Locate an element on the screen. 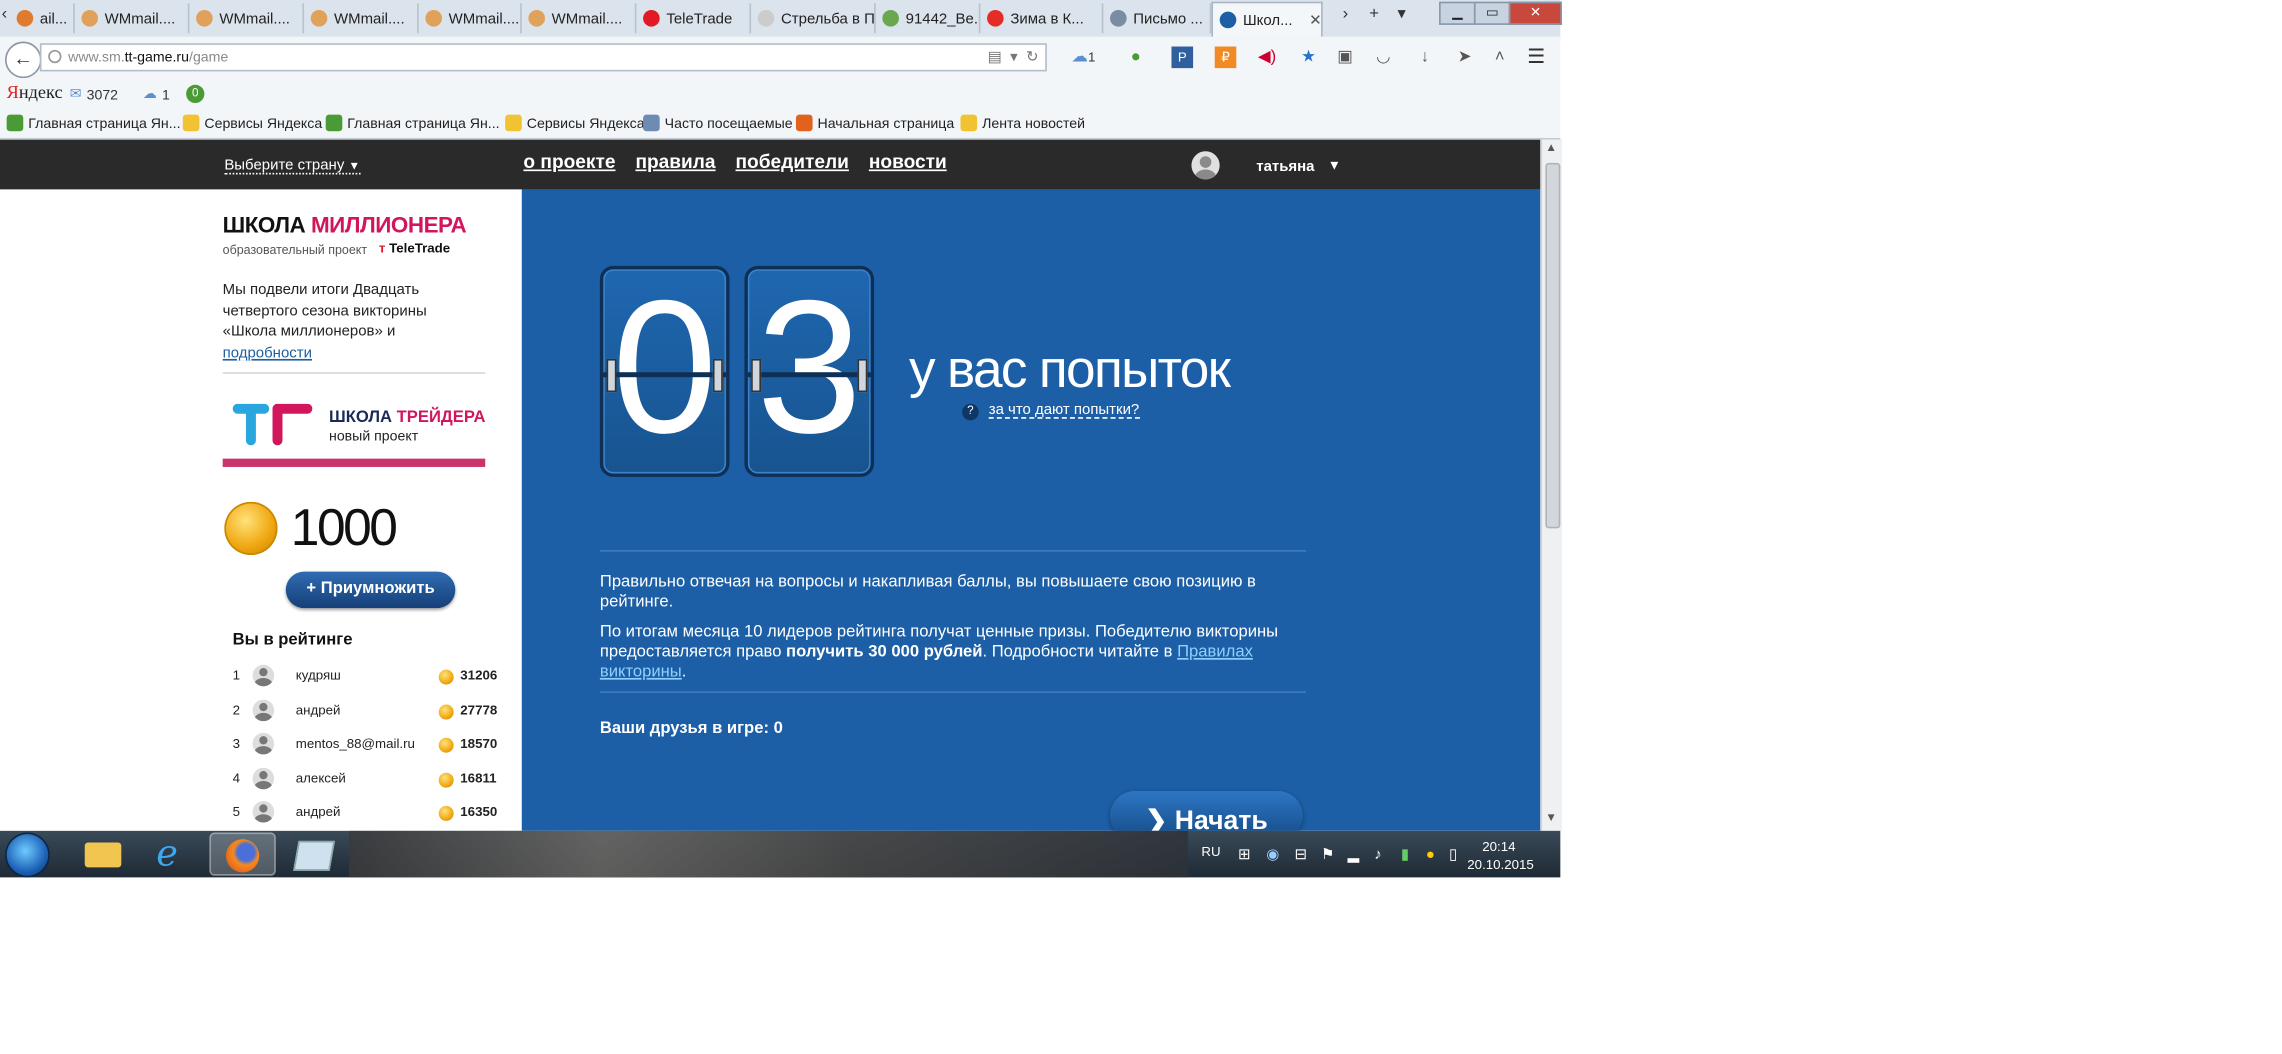 This screenshot has width=2282, height=1054. yandex-mail: ✉ 3072 is located at coordinates (94, 94).